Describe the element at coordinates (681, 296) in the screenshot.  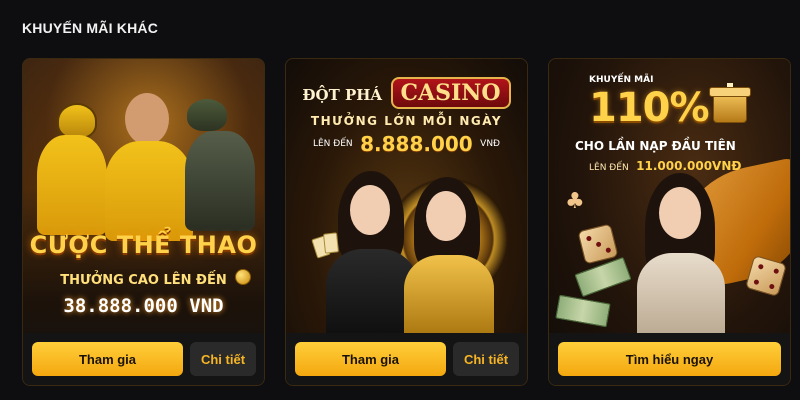
I see `model-figure-dress` at that location.